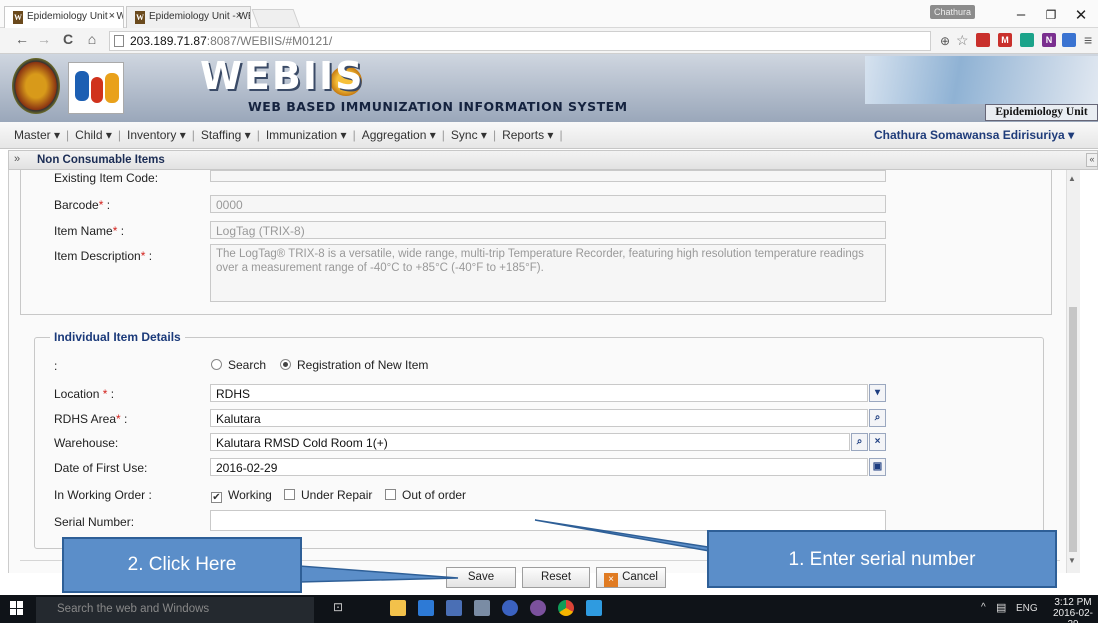 This screenshot has height=623, width=1098. Describe the element at coordinates (538, 608) in the screenshot. I see `viber-icon` at that location.